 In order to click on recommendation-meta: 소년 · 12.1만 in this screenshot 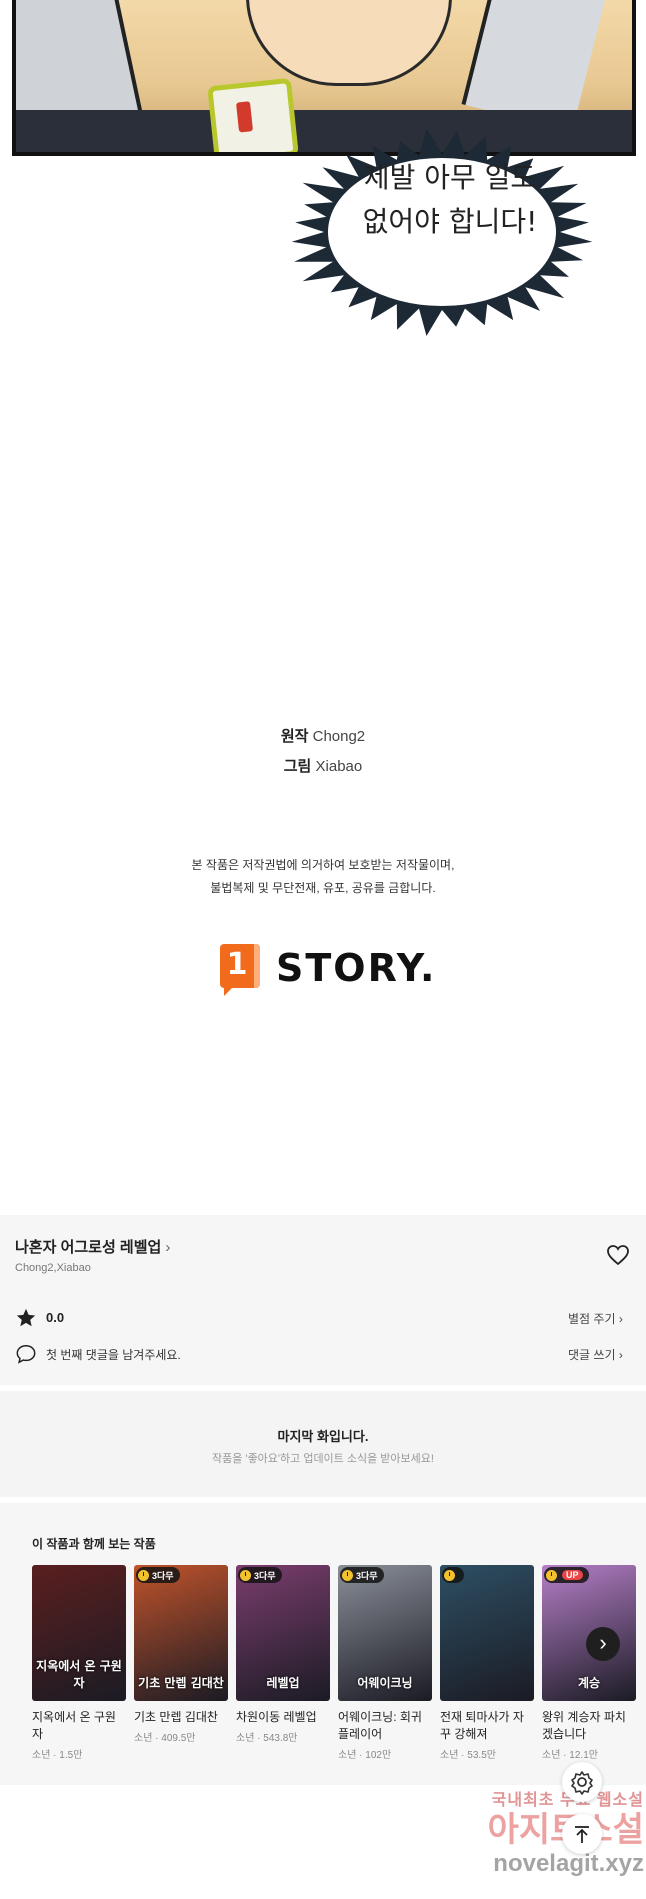, I will do `click(570, 1755)`.